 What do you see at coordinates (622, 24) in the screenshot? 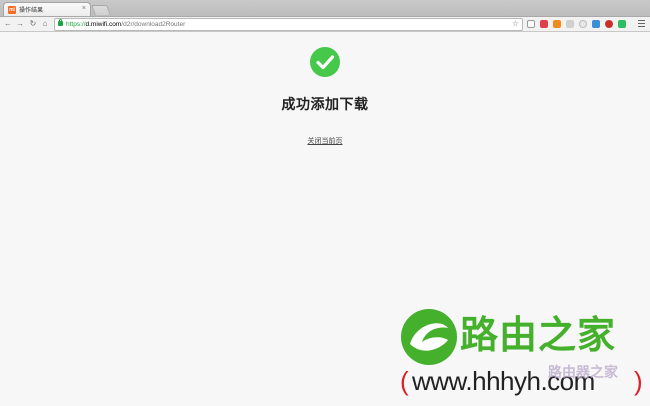
I see `evernote-icon` at bounding box center [622, 24].